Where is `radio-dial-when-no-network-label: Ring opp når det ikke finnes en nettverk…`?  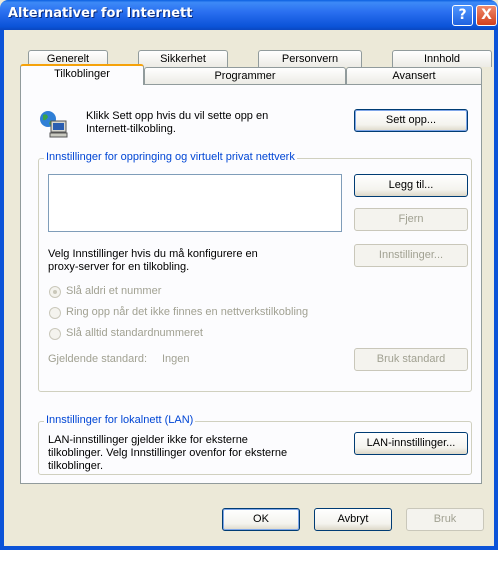 radio-dial-when-no-network-label: Ring opp når det ikke finnes en nettverk… is located at coordinates (187, 312).